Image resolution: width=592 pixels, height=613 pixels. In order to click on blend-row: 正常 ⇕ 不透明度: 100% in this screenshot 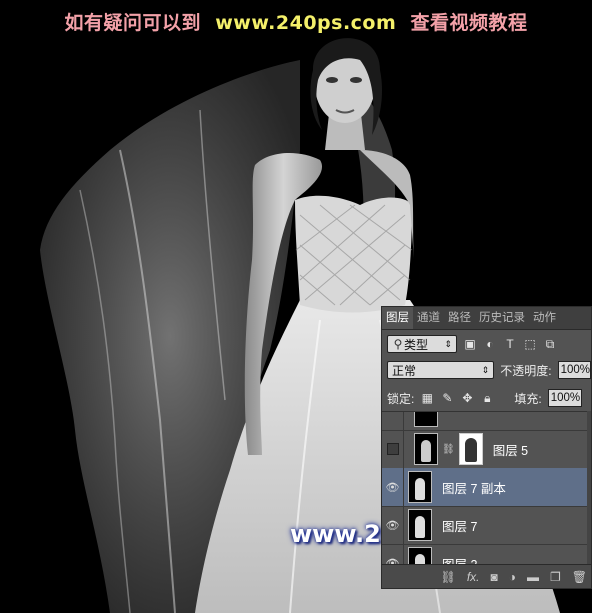, I will do `click(489, 370)`.